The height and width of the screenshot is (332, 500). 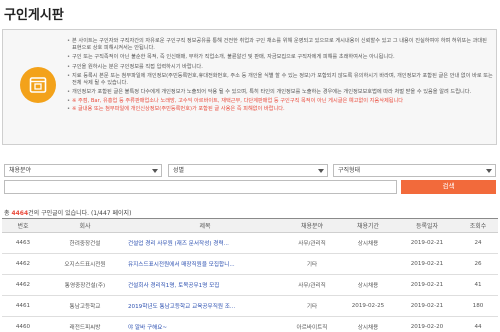 What do you see at coordinates (250, 225) in the screenshot?
I see `table-header-row: 번호 회사 제목 채용분야 채용기간 등록일자 조회수` at bounding box center [250, 225].